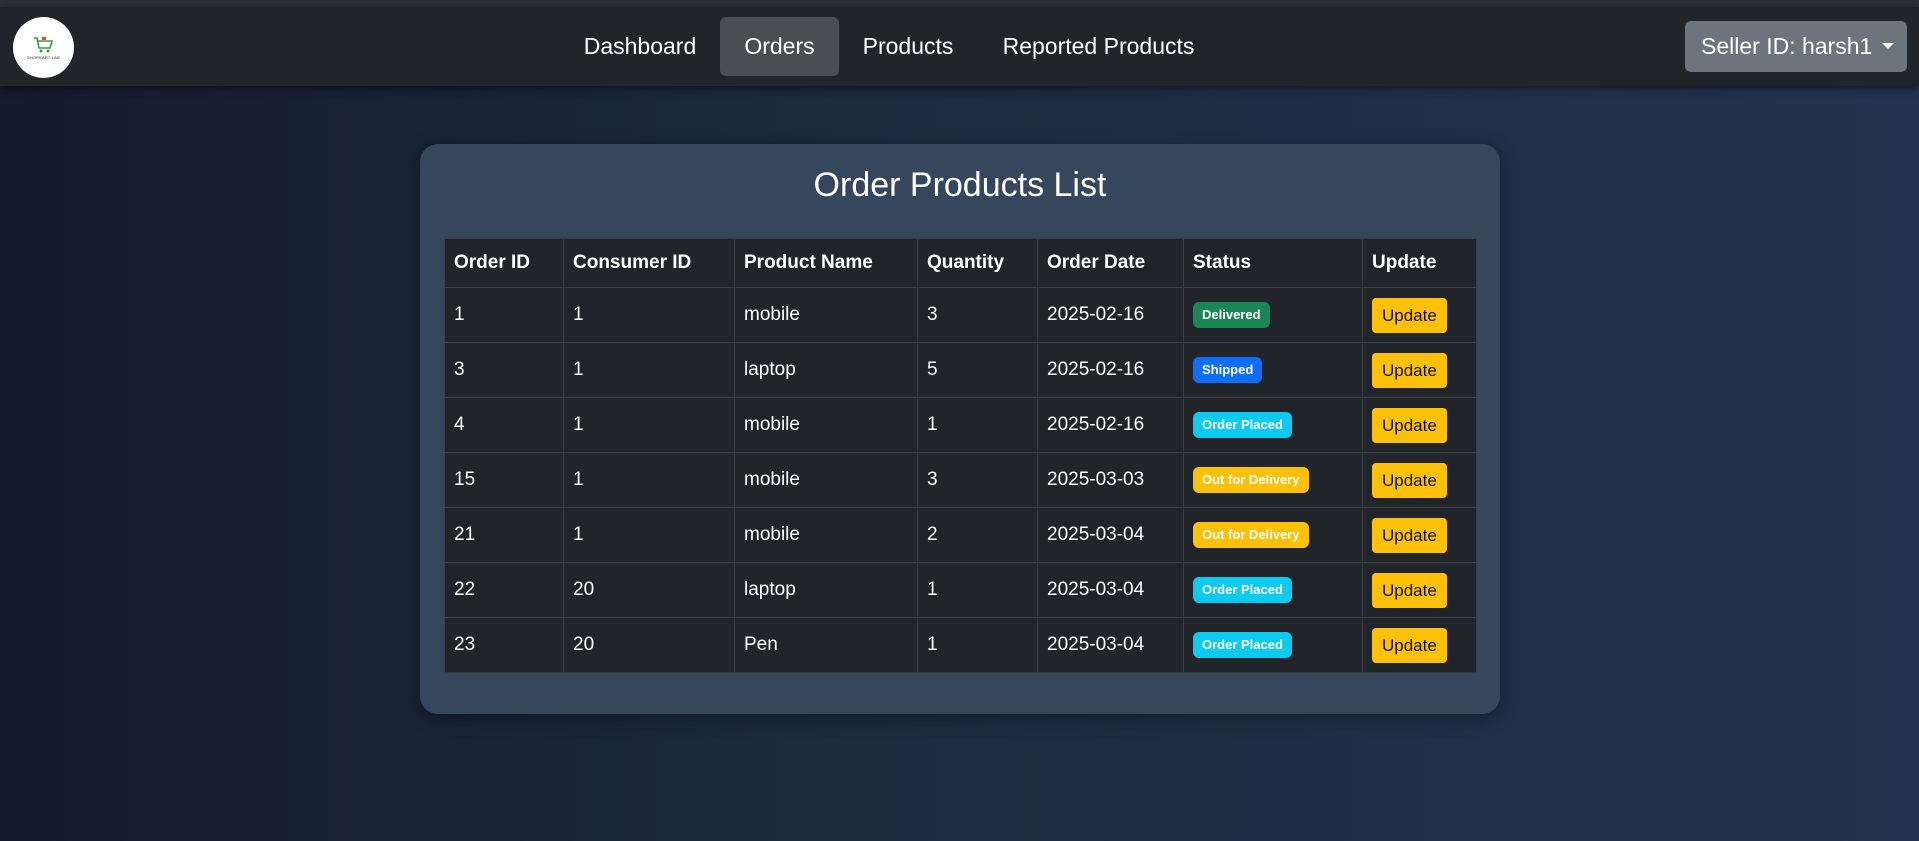 The image size is (1919, 841). I want to click on product-name-cell: Pen, so click(826, 645).